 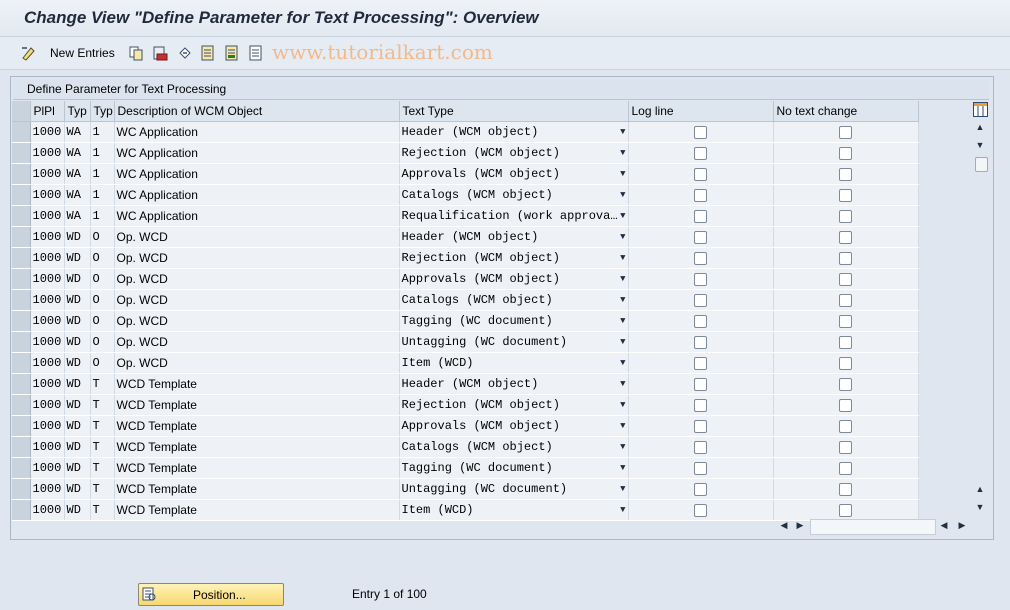 I want to click on column-header-plpl: PlPl, so click(x=47, y=111).